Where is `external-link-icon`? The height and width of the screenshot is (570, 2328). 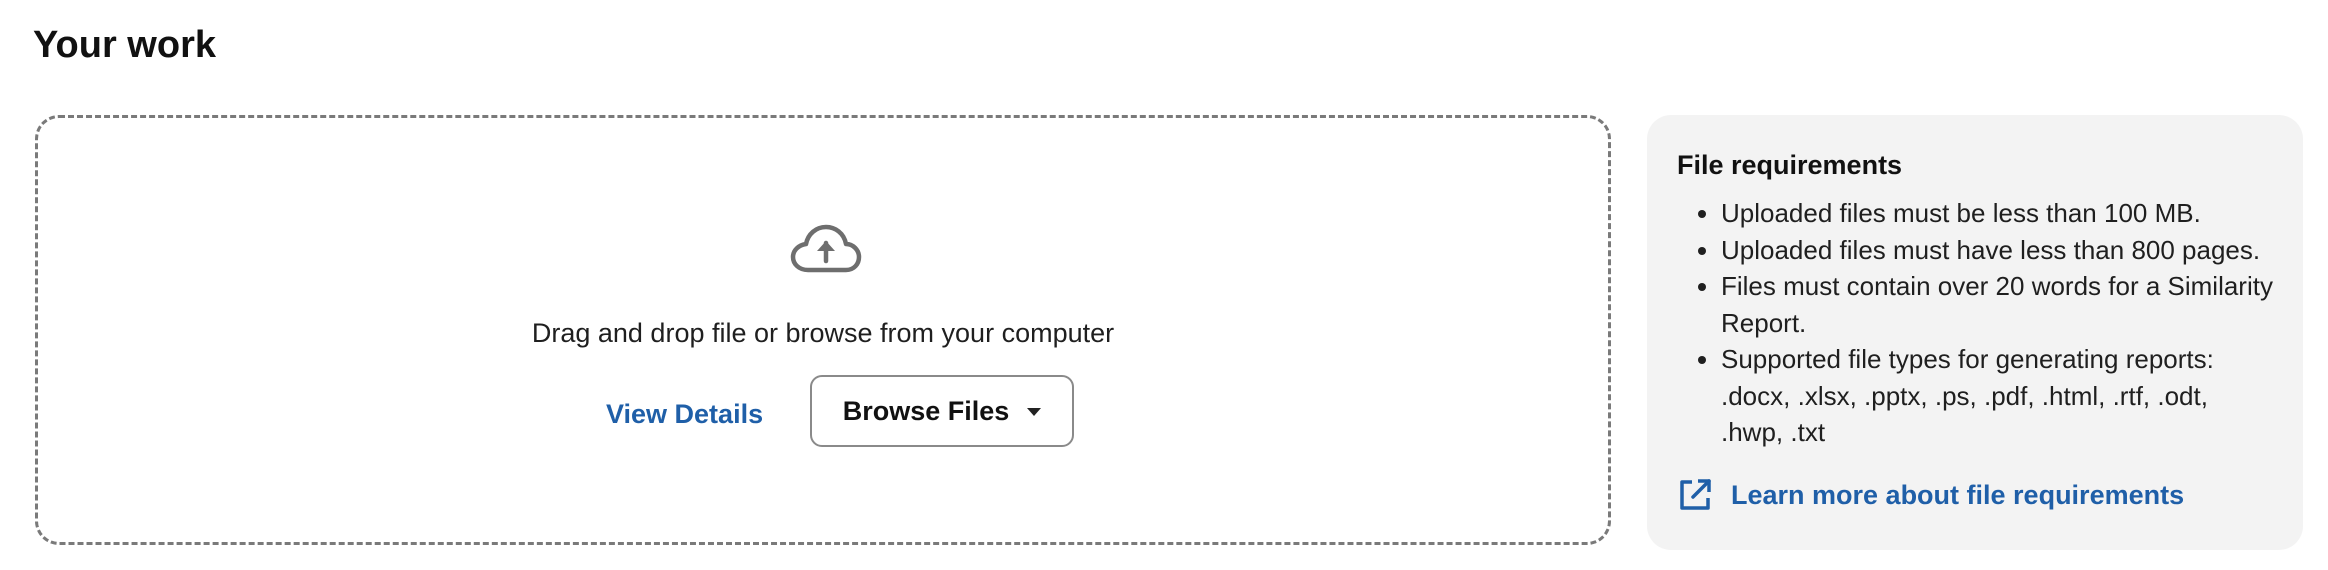
external-link-icon is located at coordinates (1695, 494).